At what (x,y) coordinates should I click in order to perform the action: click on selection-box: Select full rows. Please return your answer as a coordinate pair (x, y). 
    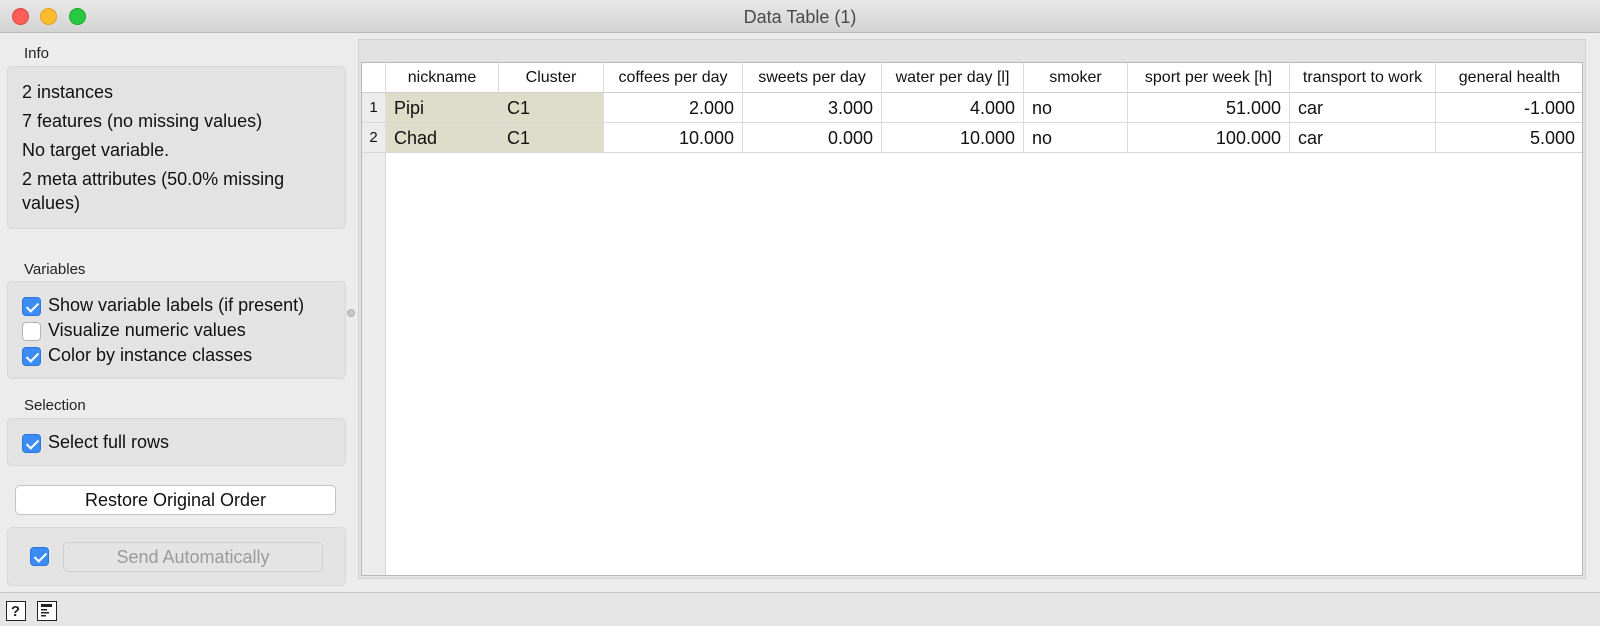
    Looking at the image, I should click on (176, 442).